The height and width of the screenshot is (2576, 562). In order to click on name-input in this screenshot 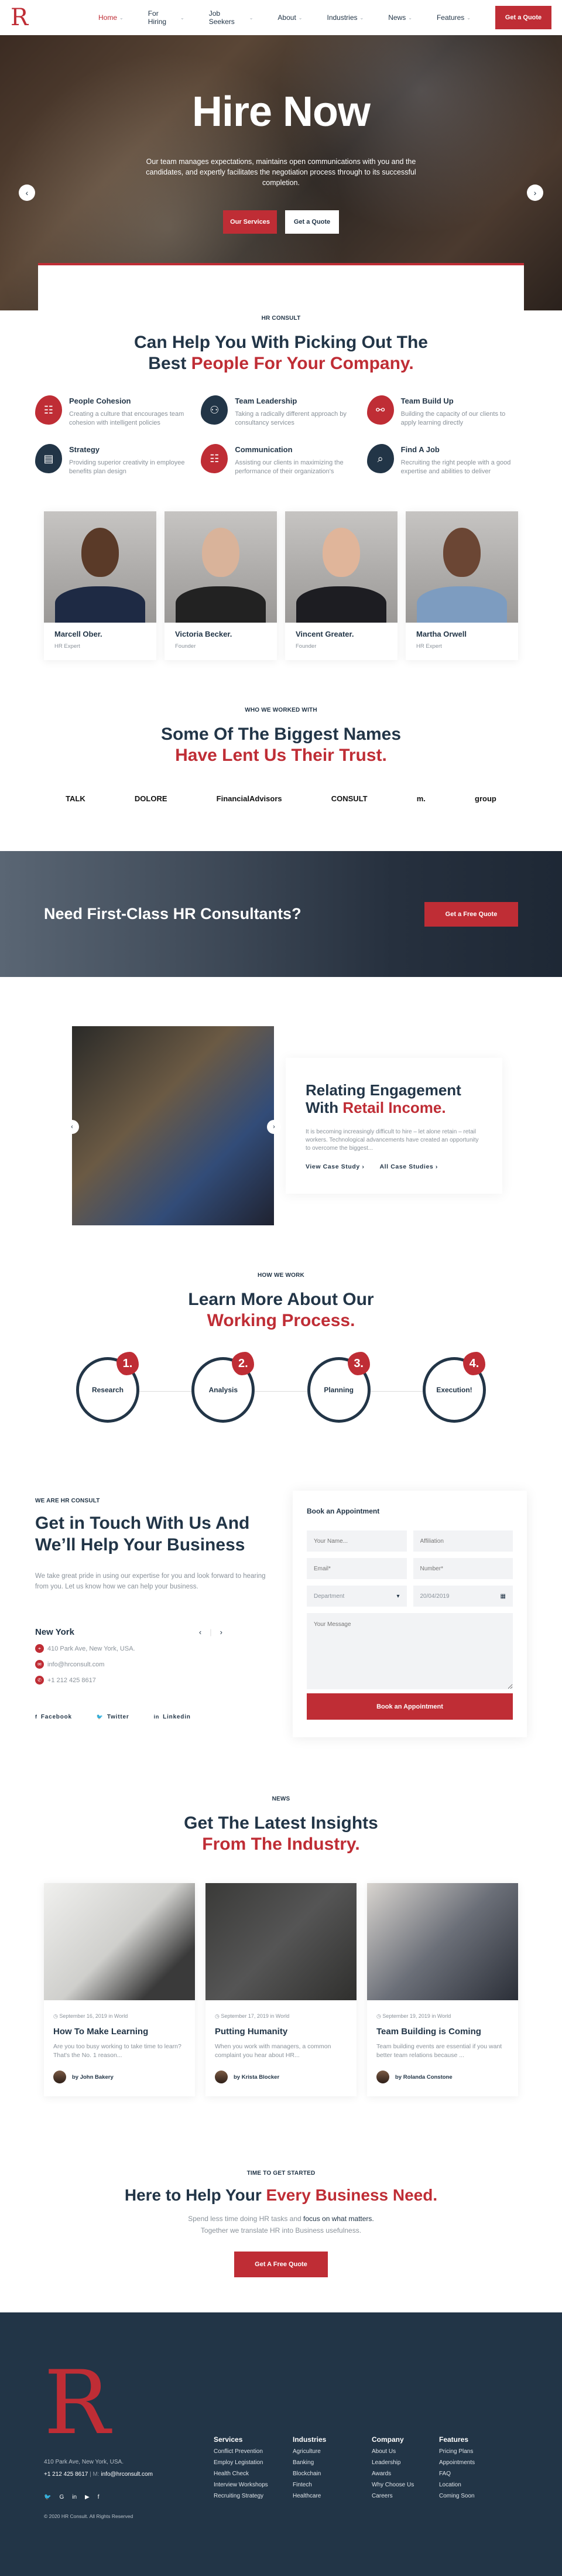, I will do `click(357, 1541)`.